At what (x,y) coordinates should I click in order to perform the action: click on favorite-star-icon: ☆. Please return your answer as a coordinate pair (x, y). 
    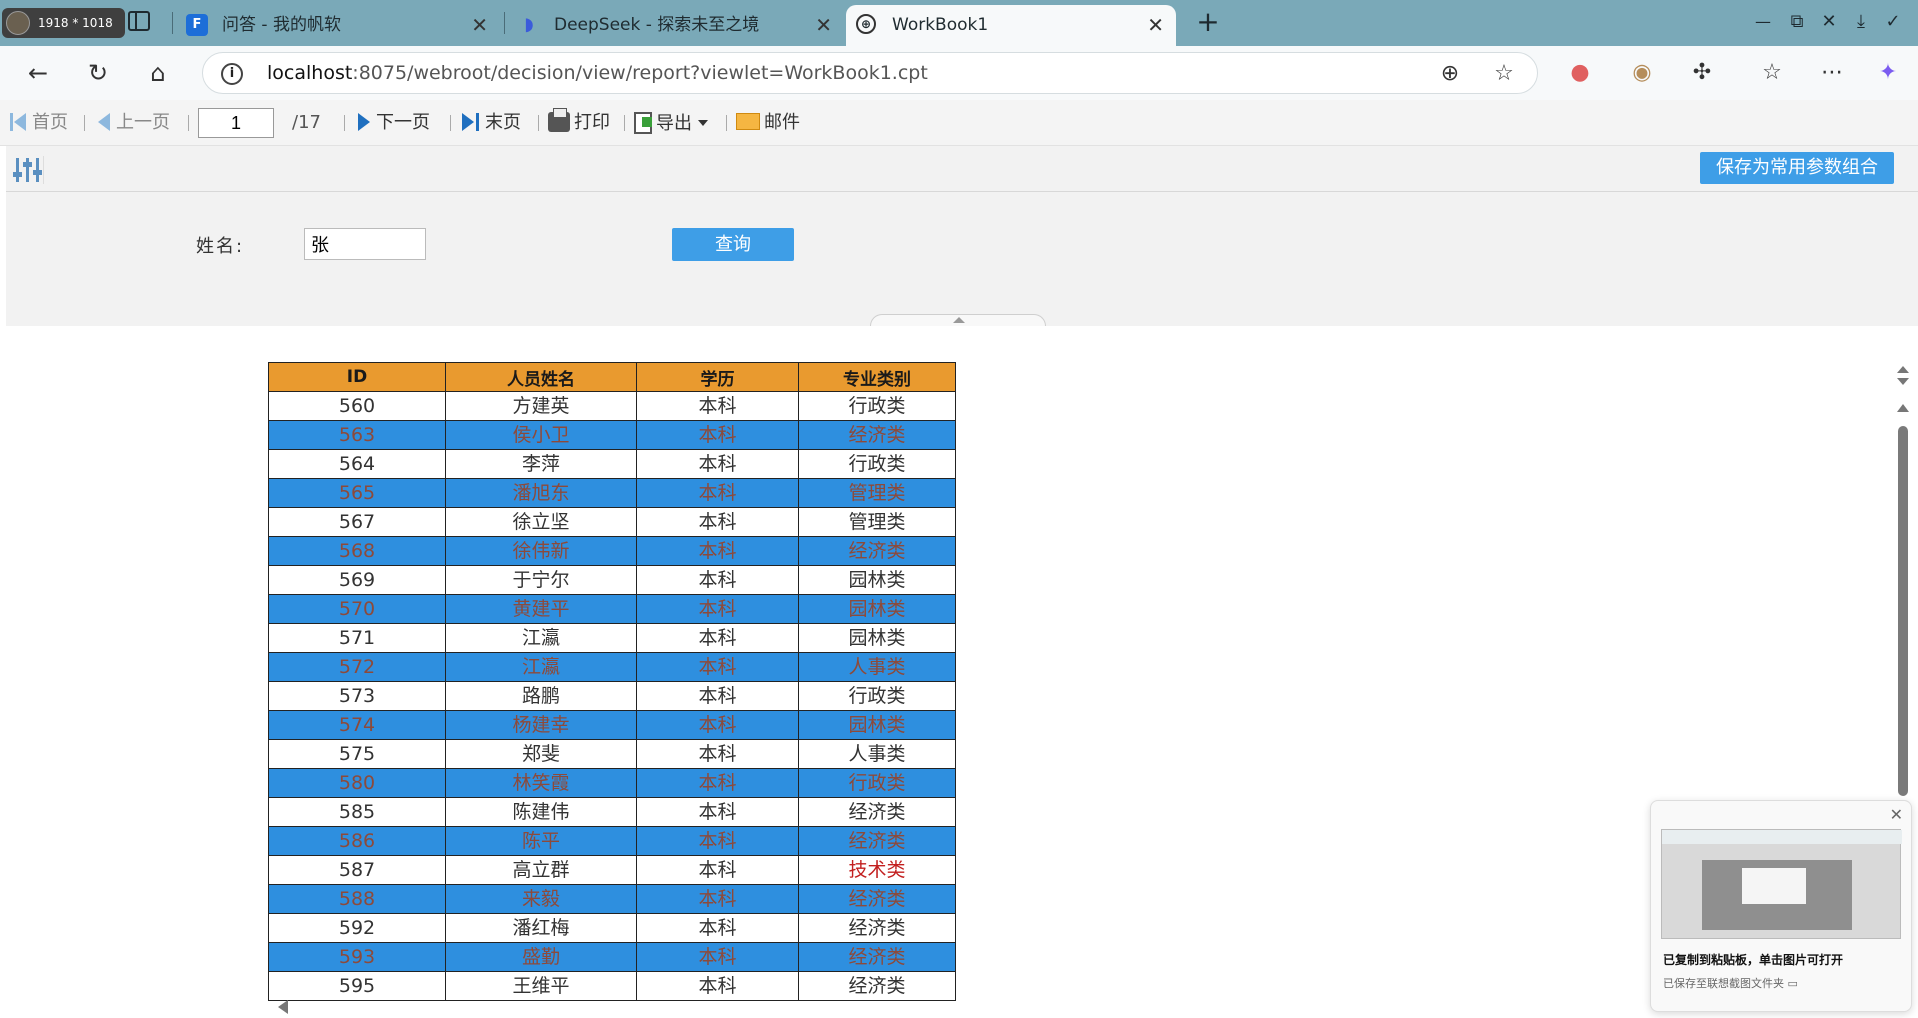
    Looking at the image, I should click on (1504, 74).